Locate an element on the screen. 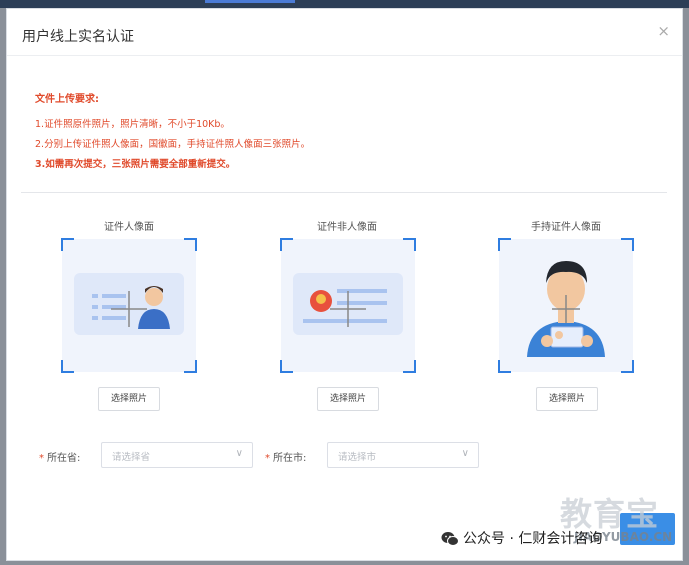 Image resolution: width=689 pixels, height=565 pixels. city-placeholder: 请选择市 is located at coordinates (357, 457).